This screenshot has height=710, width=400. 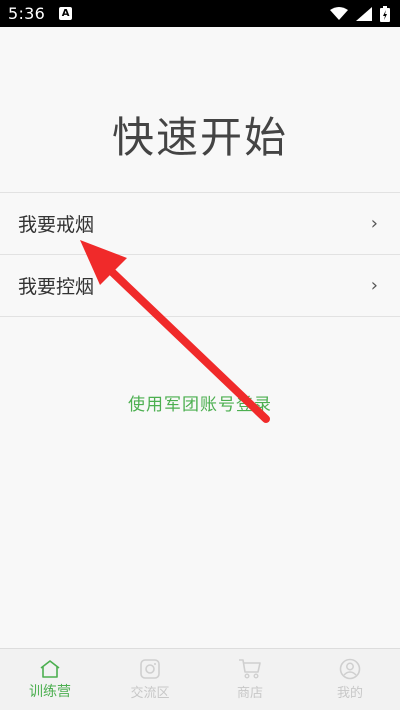 What do you see at coordinates (50, 679) in the screenshot?
I see `tab-training-camp: 训练营` at bounding box center [50, 679].